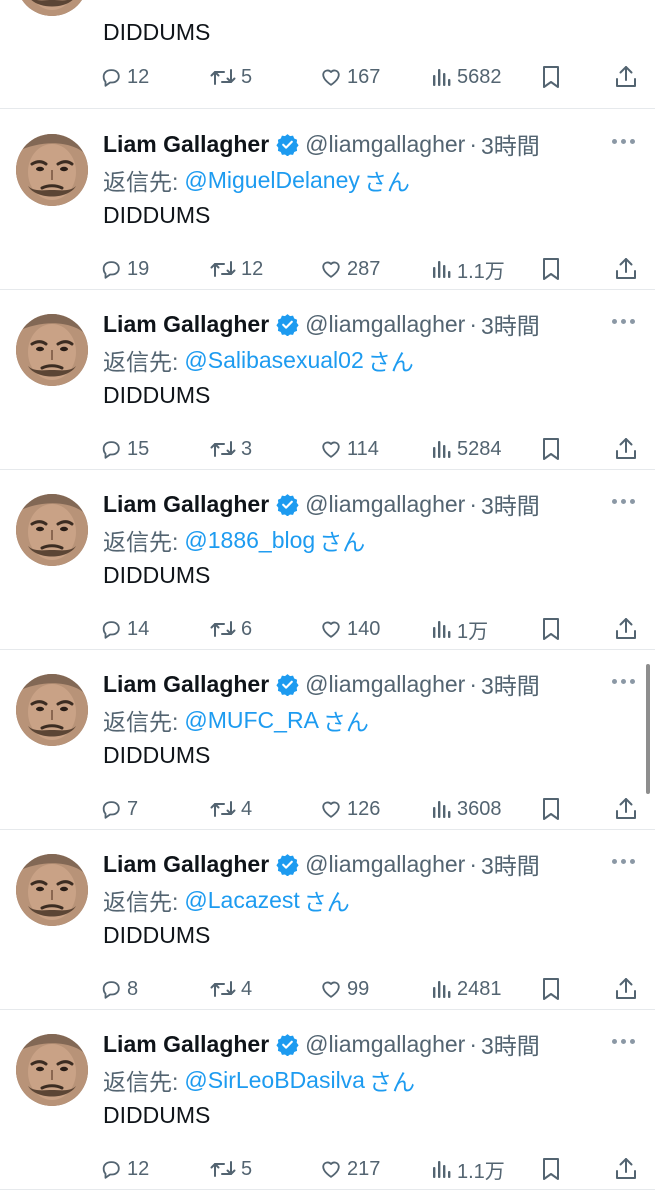  What do you see at coordinates (349, 449) in the screenshot?
I see `like-button: 114` at bounding box center [349, 449].